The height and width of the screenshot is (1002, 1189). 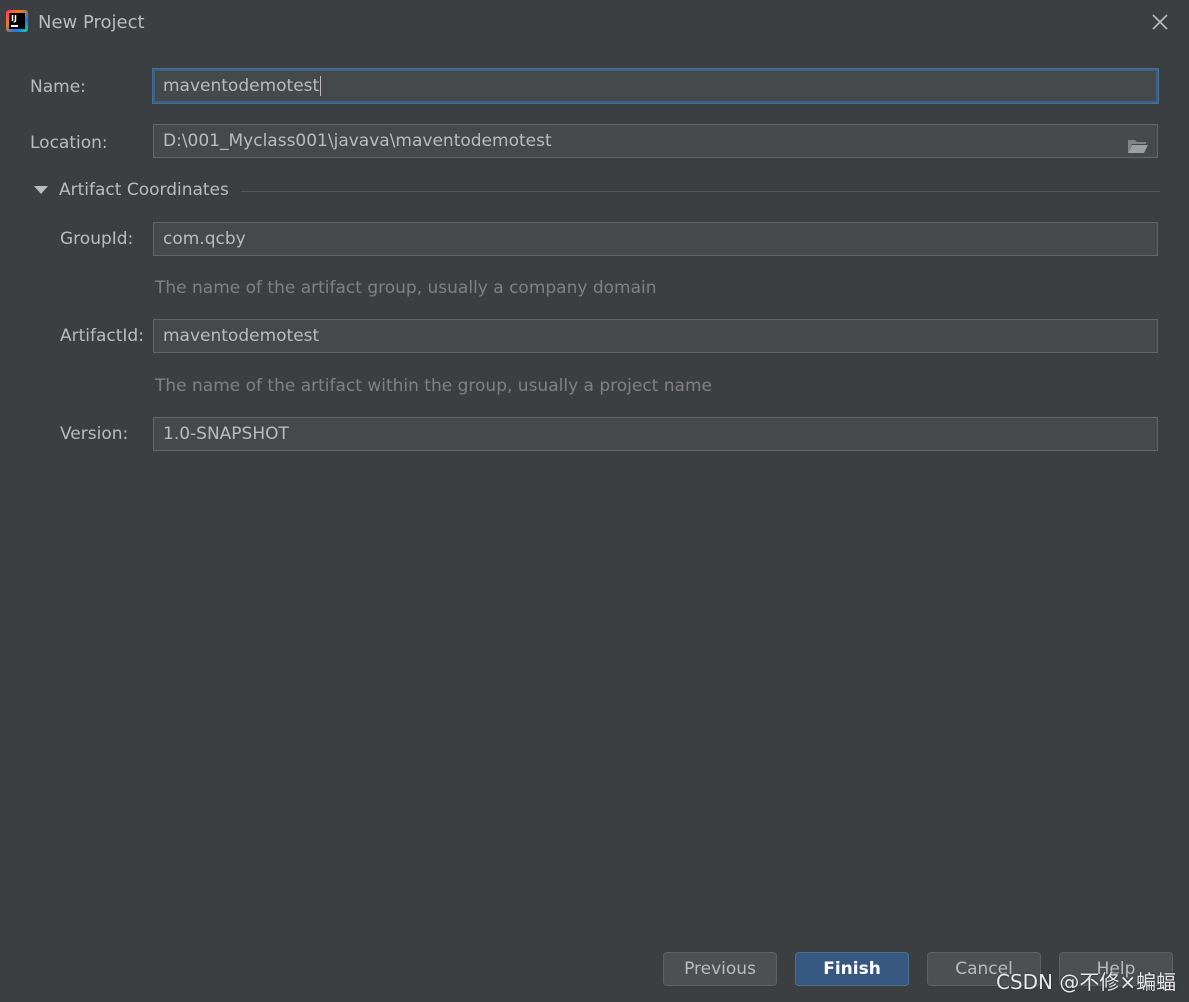 What do you see at coordinates (14, 18) in the screenshot?
I see `app-icon-text: IJ` at bounding box center [14, 18].